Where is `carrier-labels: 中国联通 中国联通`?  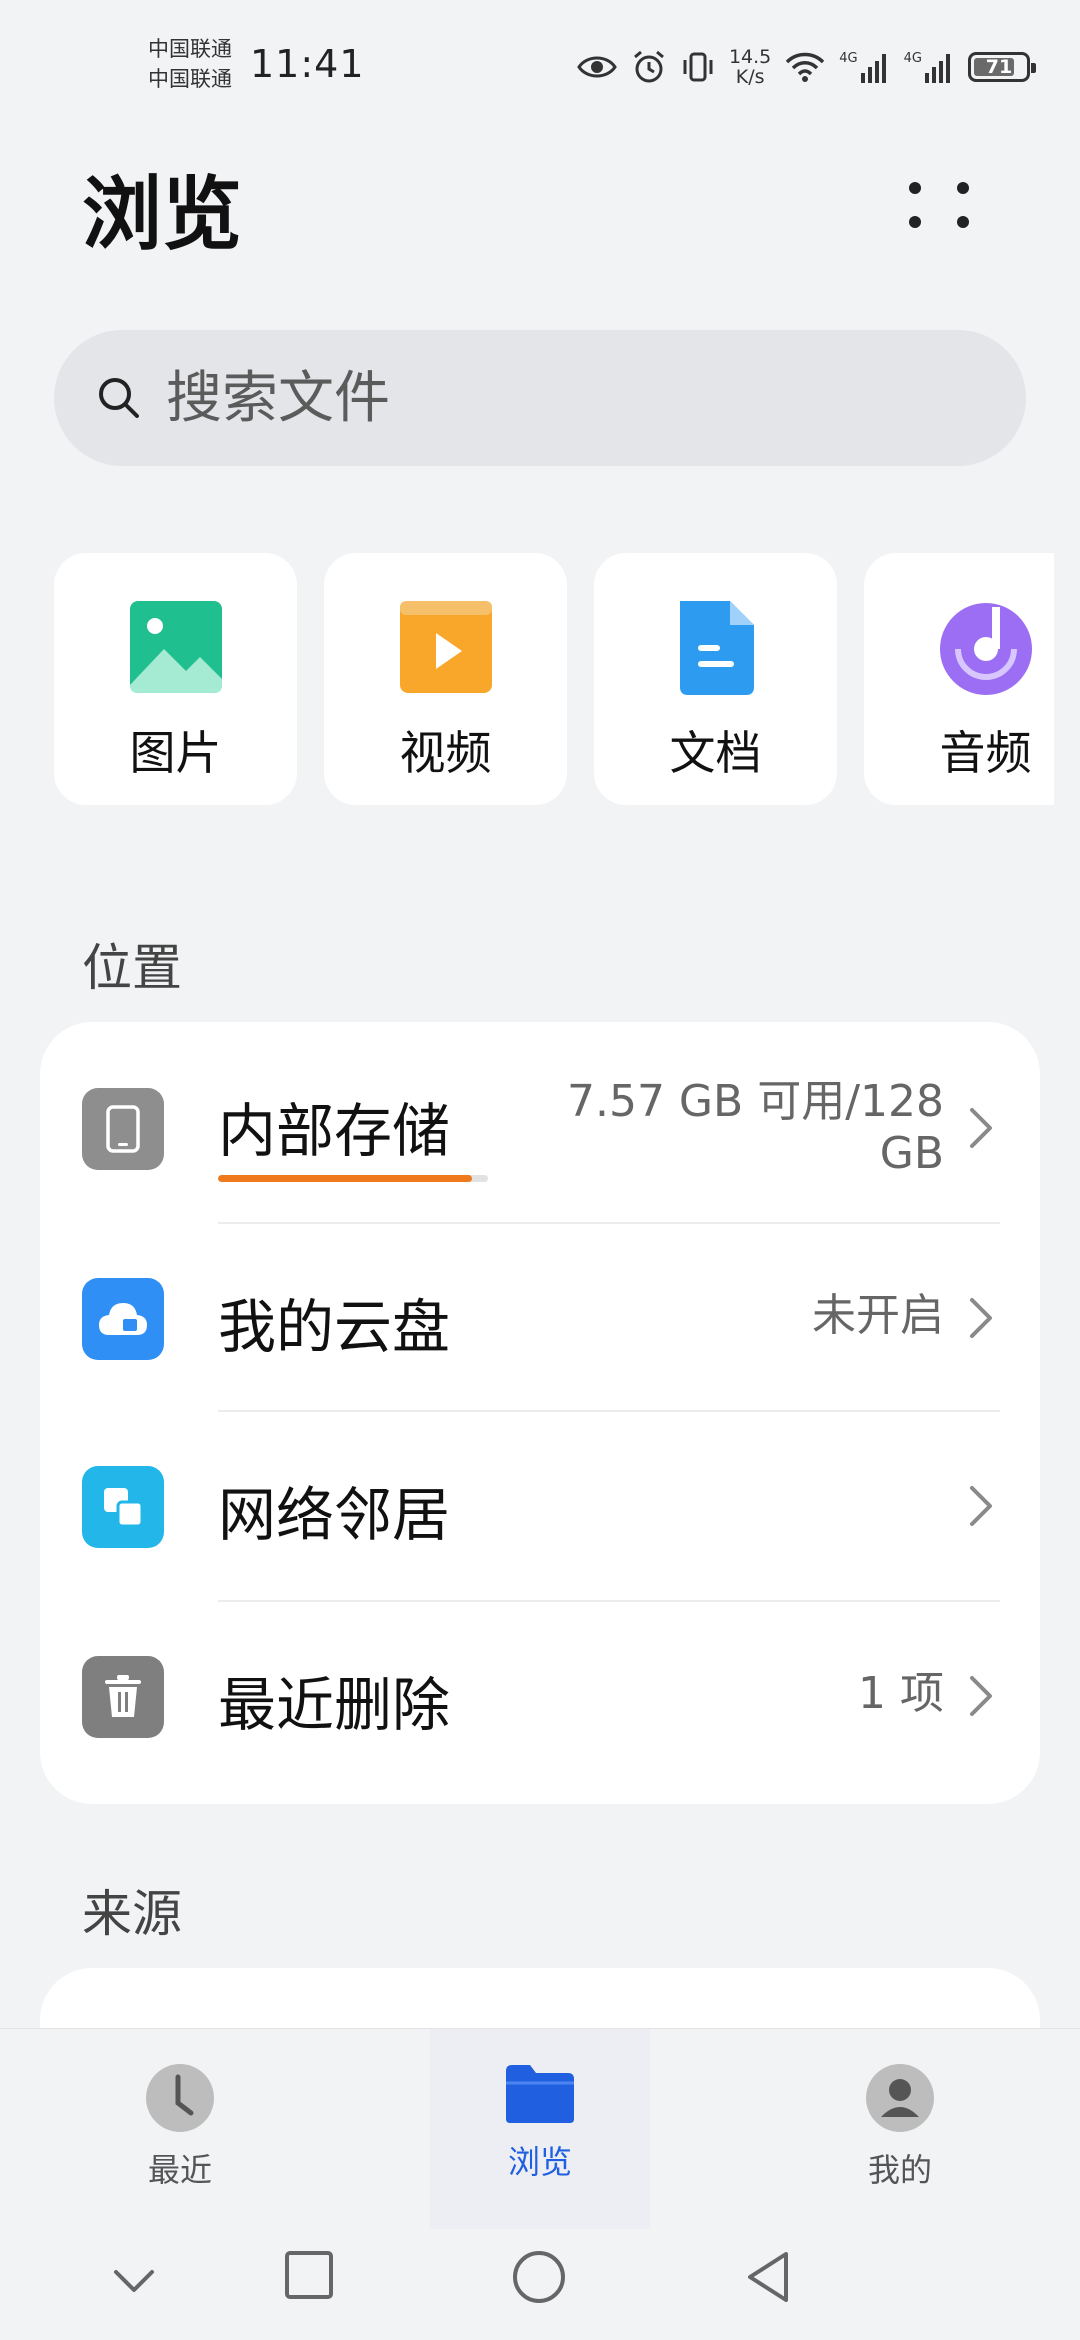 carrier-labels: 中国联通 中国联通 is located at coordinates (190, 64).